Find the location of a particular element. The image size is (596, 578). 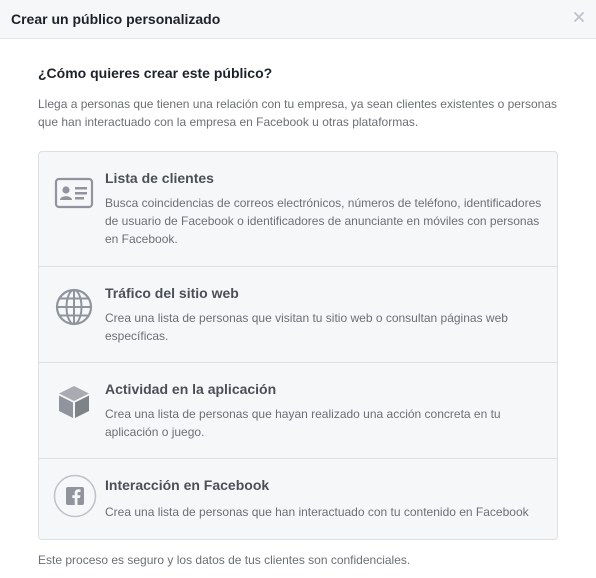

close-icon is located at coordinates (579, 17).